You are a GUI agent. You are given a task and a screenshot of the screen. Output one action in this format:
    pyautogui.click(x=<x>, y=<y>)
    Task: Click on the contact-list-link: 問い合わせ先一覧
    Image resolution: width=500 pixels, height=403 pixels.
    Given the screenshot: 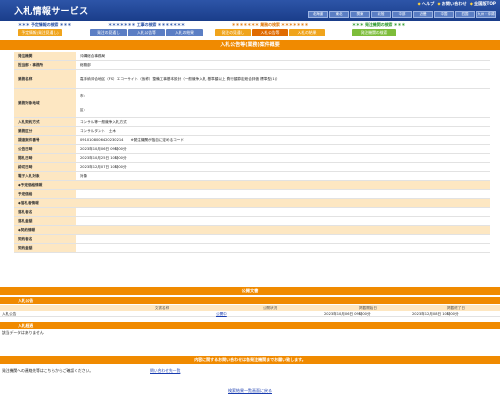 What is the action you would take?
    pyautogui.click(x=165, y=370)
    